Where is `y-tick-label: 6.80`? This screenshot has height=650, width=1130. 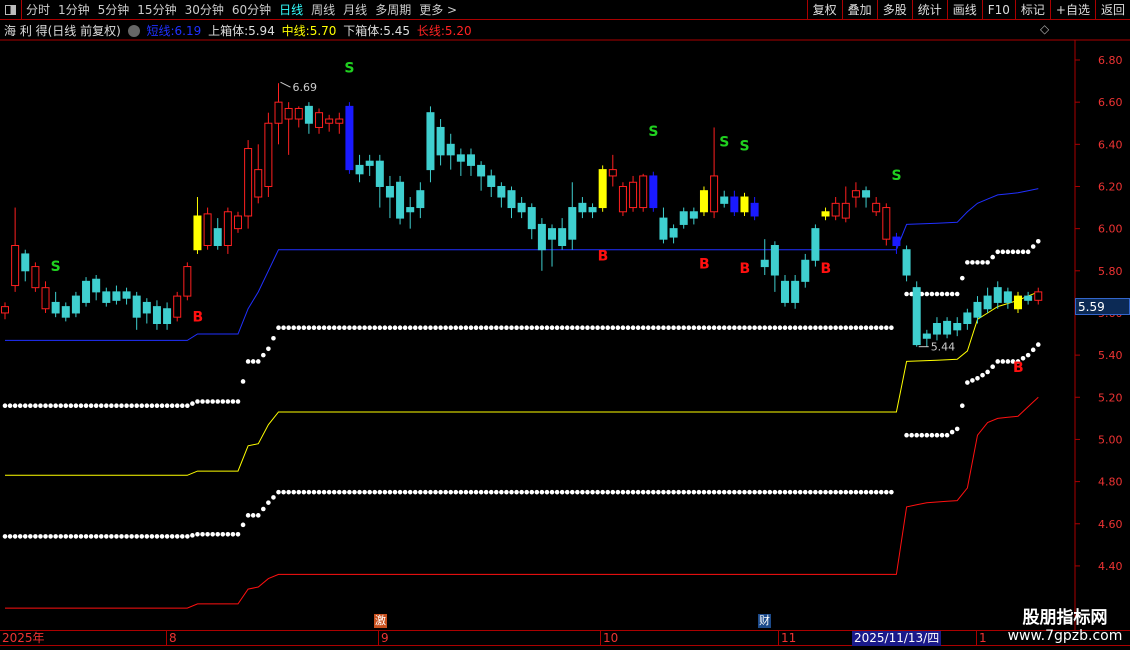 y-tick-label: 6.80 is located at coordinates (1110, 60).